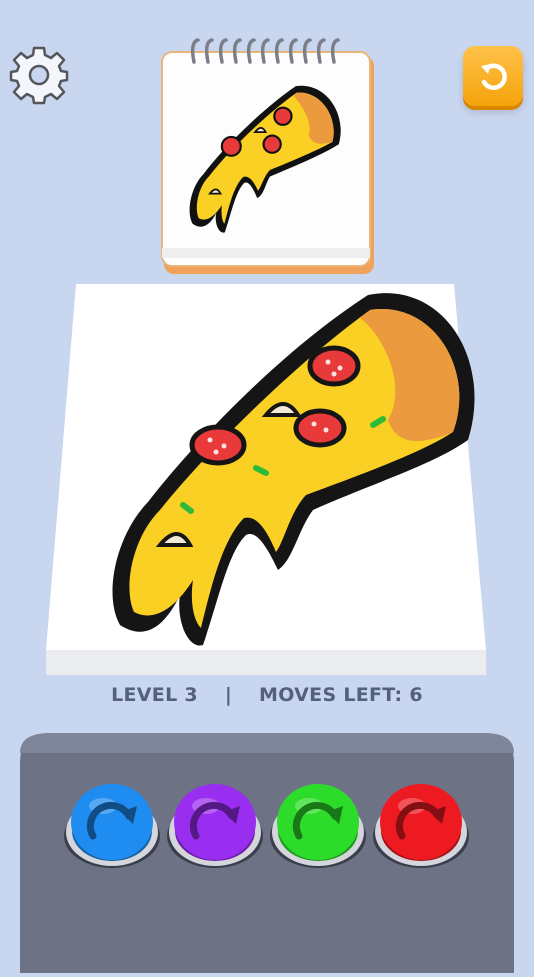  I want to click on restart-button, so click(493, 76).